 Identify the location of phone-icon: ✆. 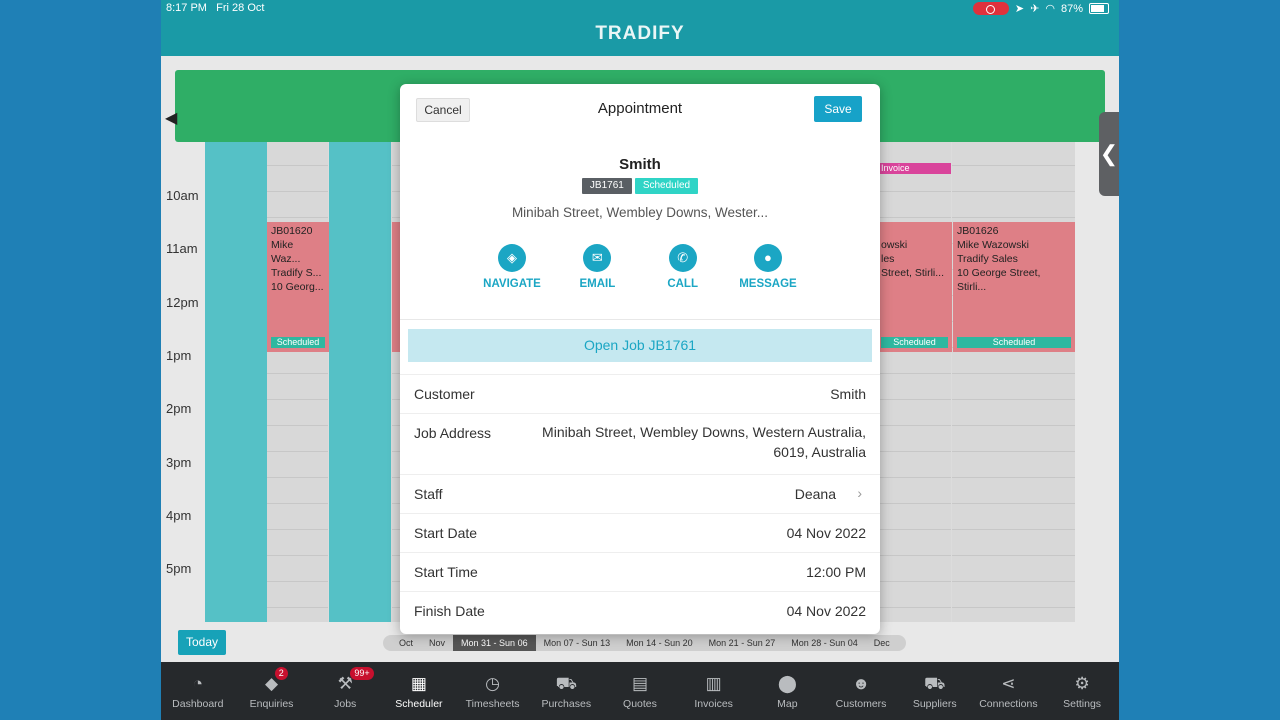
(682, 258).